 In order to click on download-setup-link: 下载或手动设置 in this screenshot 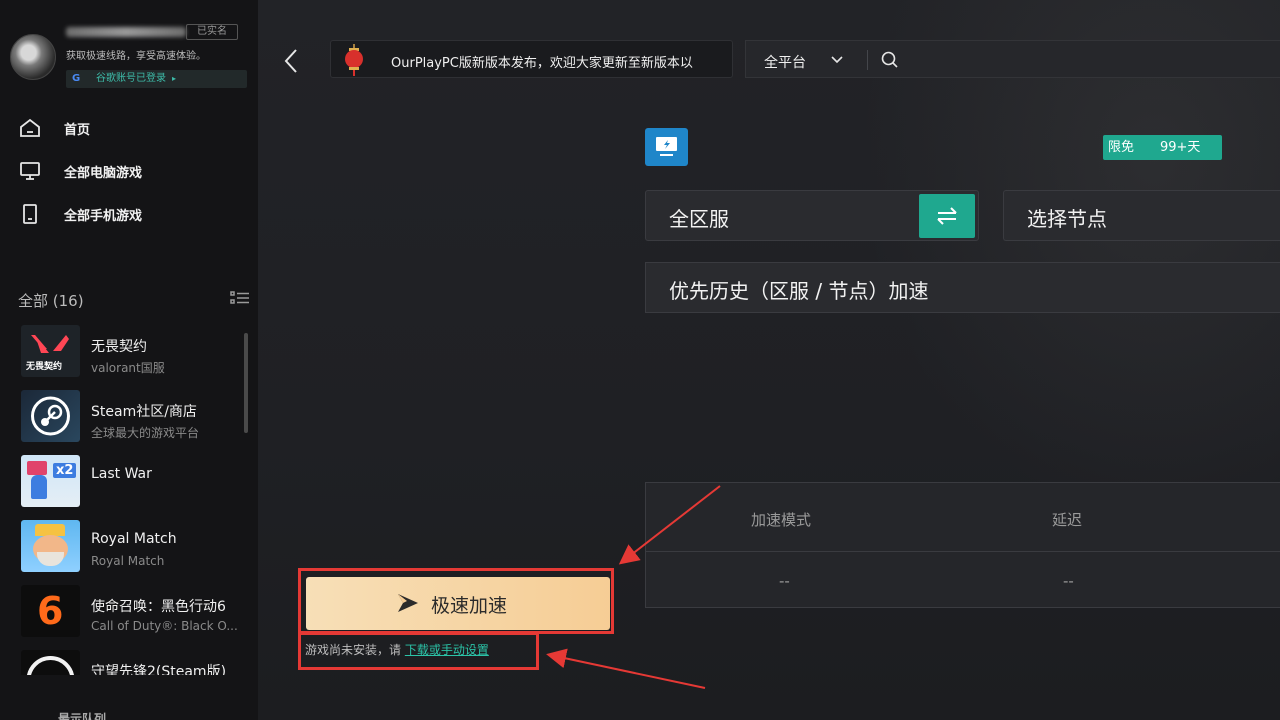, I will do `click(447, 650)`.